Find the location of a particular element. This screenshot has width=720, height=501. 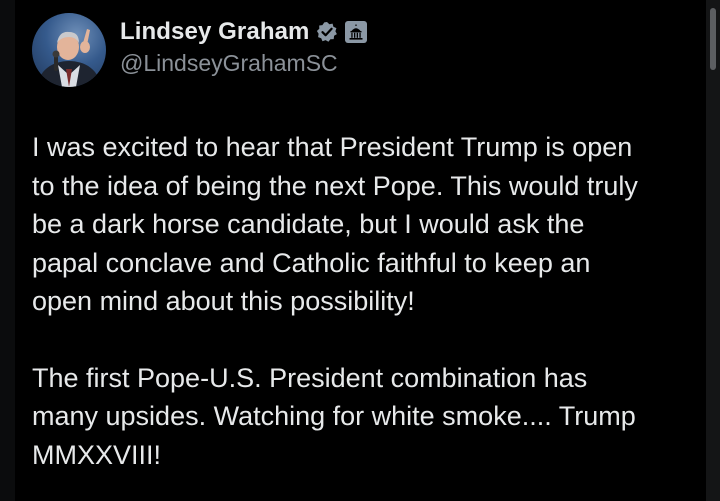

author-avatar is located at coordinates (69, 50).